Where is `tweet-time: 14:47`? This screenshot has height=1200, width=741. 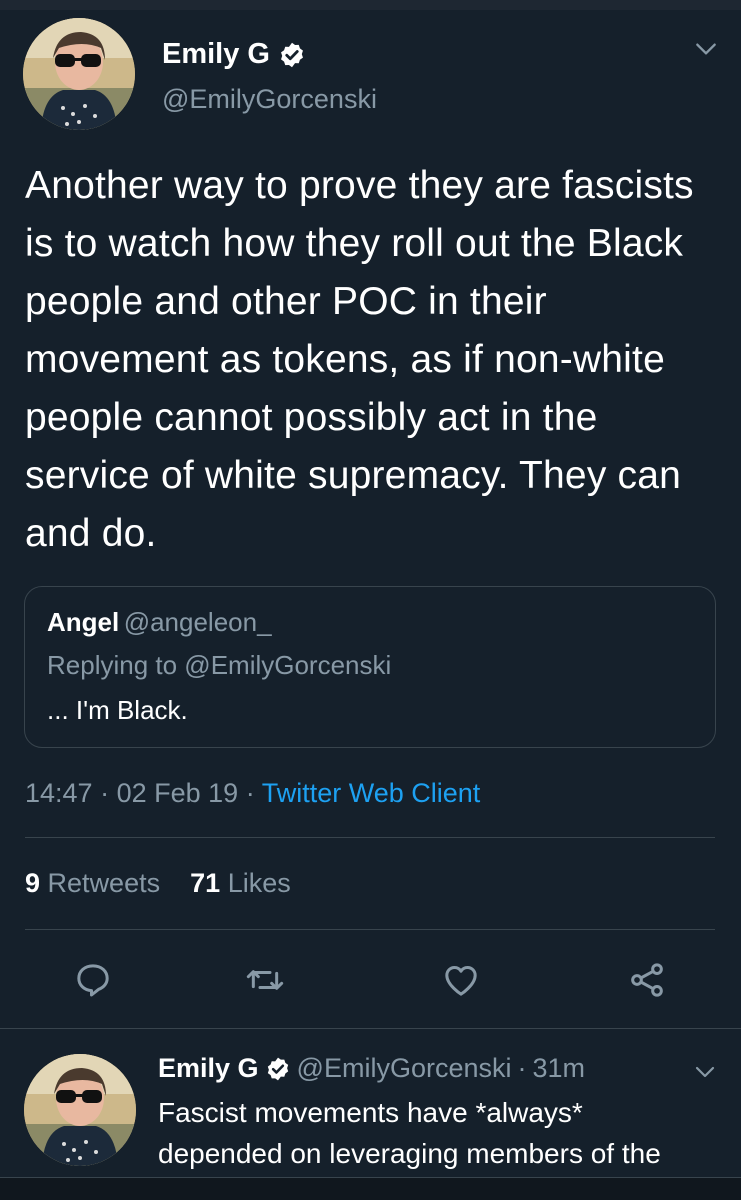 tweet-time: 14:47 is located at coordinates (59, 793).